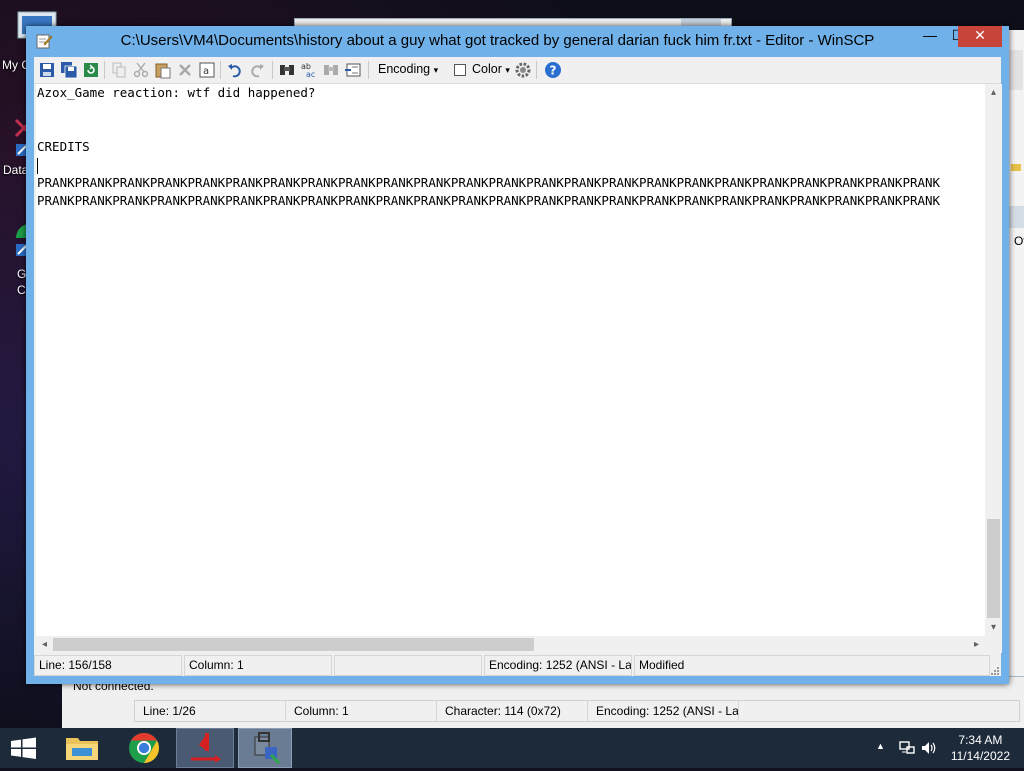  I want to click on start-button, so click(24, 748).